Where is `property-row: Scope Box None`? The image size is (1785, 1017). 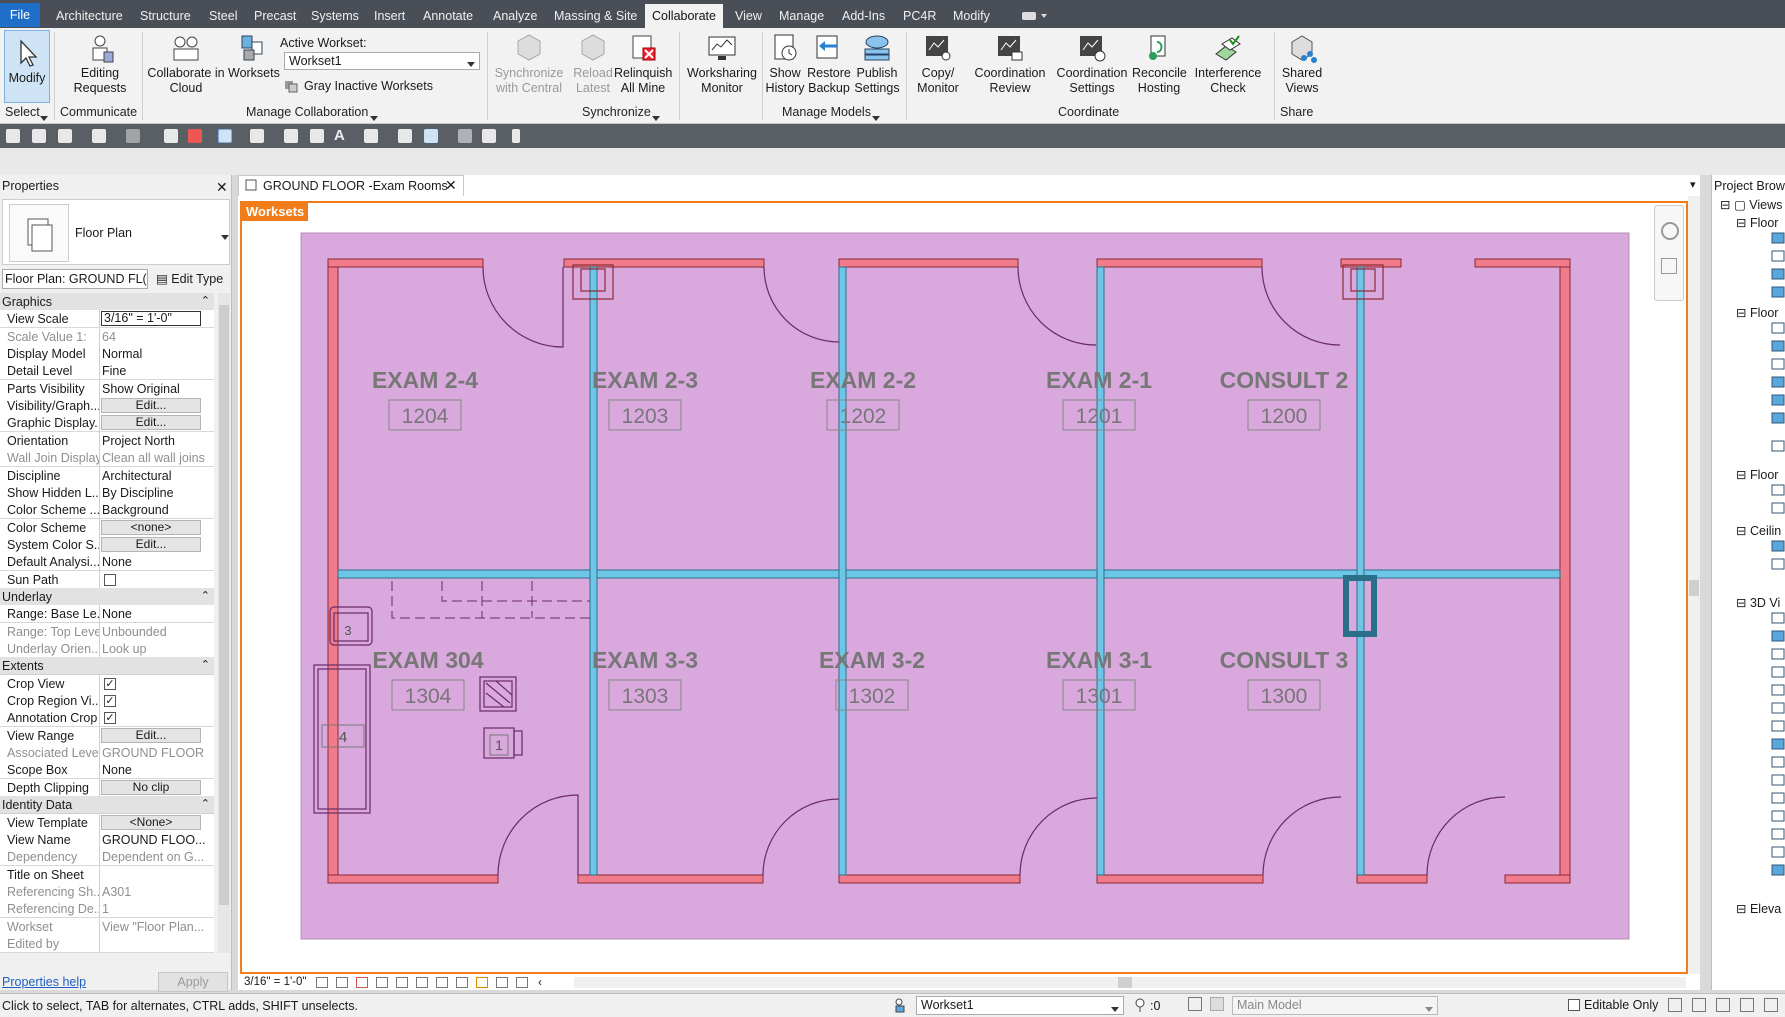 property-row: Scope Box None is located at coordinates (107, 770).